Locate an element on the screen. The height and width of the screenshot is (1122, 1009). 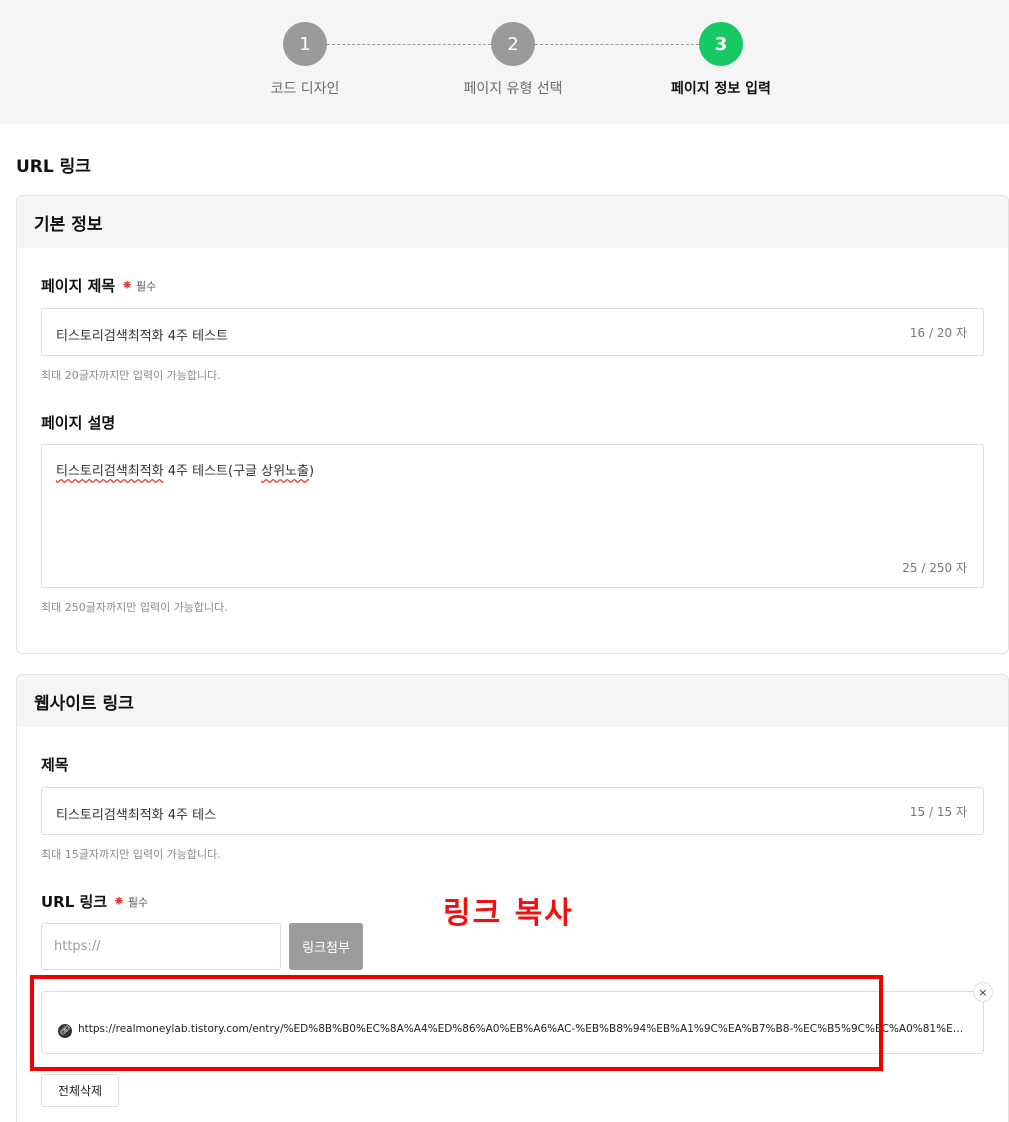
step-2-label: 페이지 유형 선택 is located at coordinates (513, 89).